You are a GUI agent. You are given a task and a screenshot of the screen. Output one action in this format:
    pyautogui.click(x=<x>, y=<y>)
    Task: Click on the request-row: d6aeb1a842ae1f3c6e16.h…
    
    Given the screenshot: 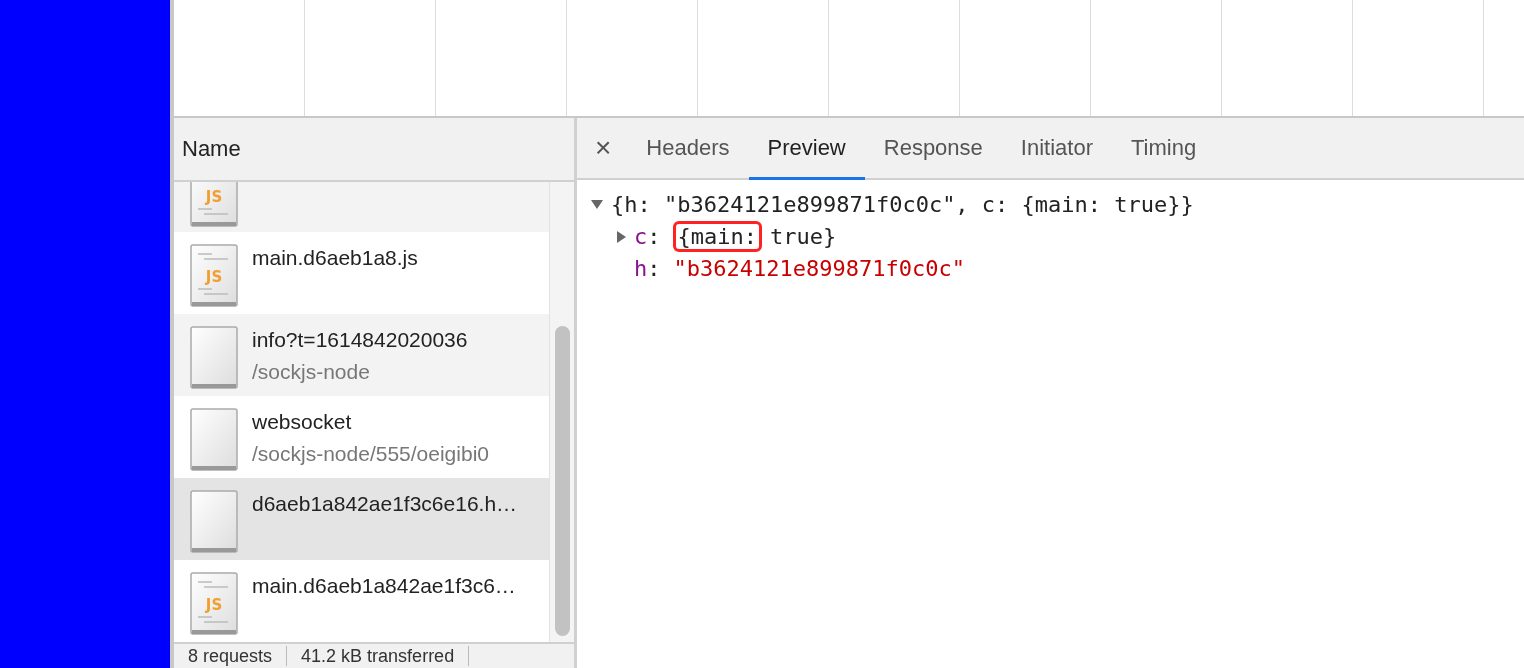 What is the action you would take?
    pyautogui.click(x=361, y=519)
    